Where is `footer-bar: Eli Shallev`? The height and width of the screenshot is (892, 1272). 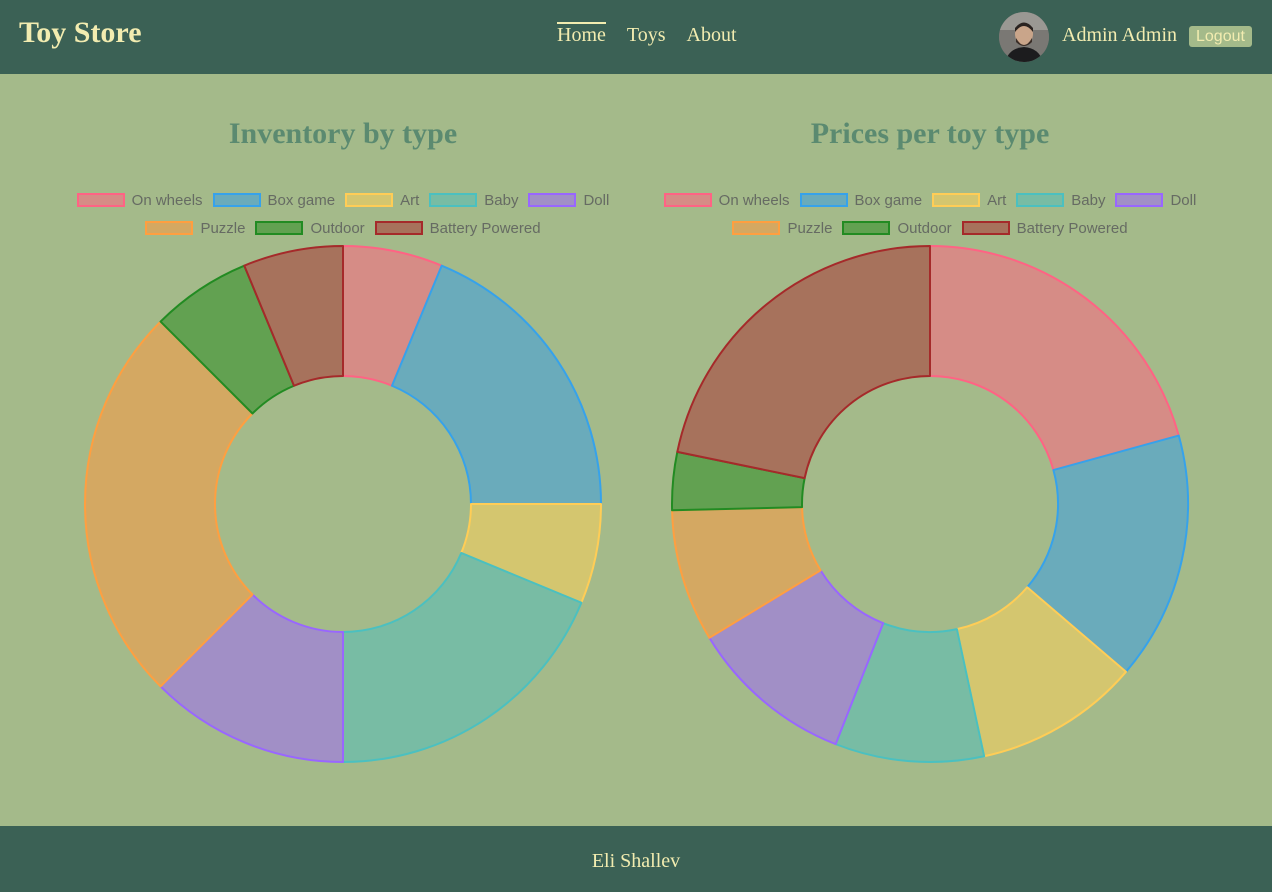
footer-bar: Eli Shallev is located at coordinates (636, 859).